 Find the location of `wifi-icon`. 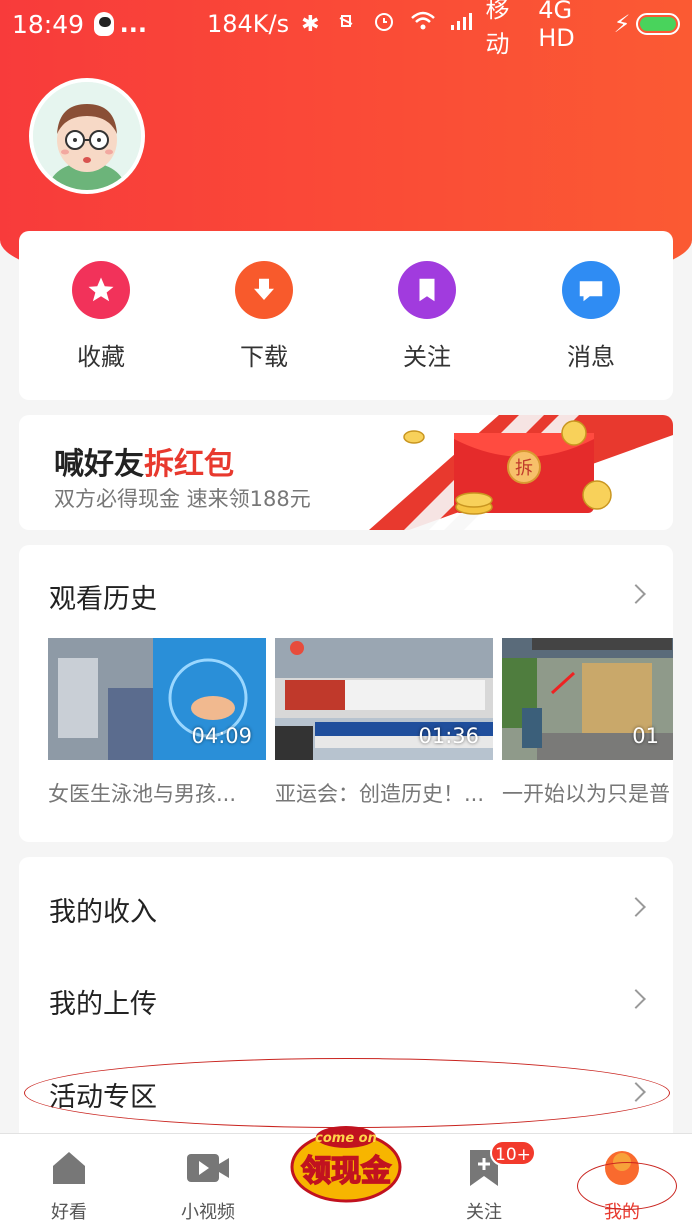

wifi-icon is located at coordinates (423, 24).